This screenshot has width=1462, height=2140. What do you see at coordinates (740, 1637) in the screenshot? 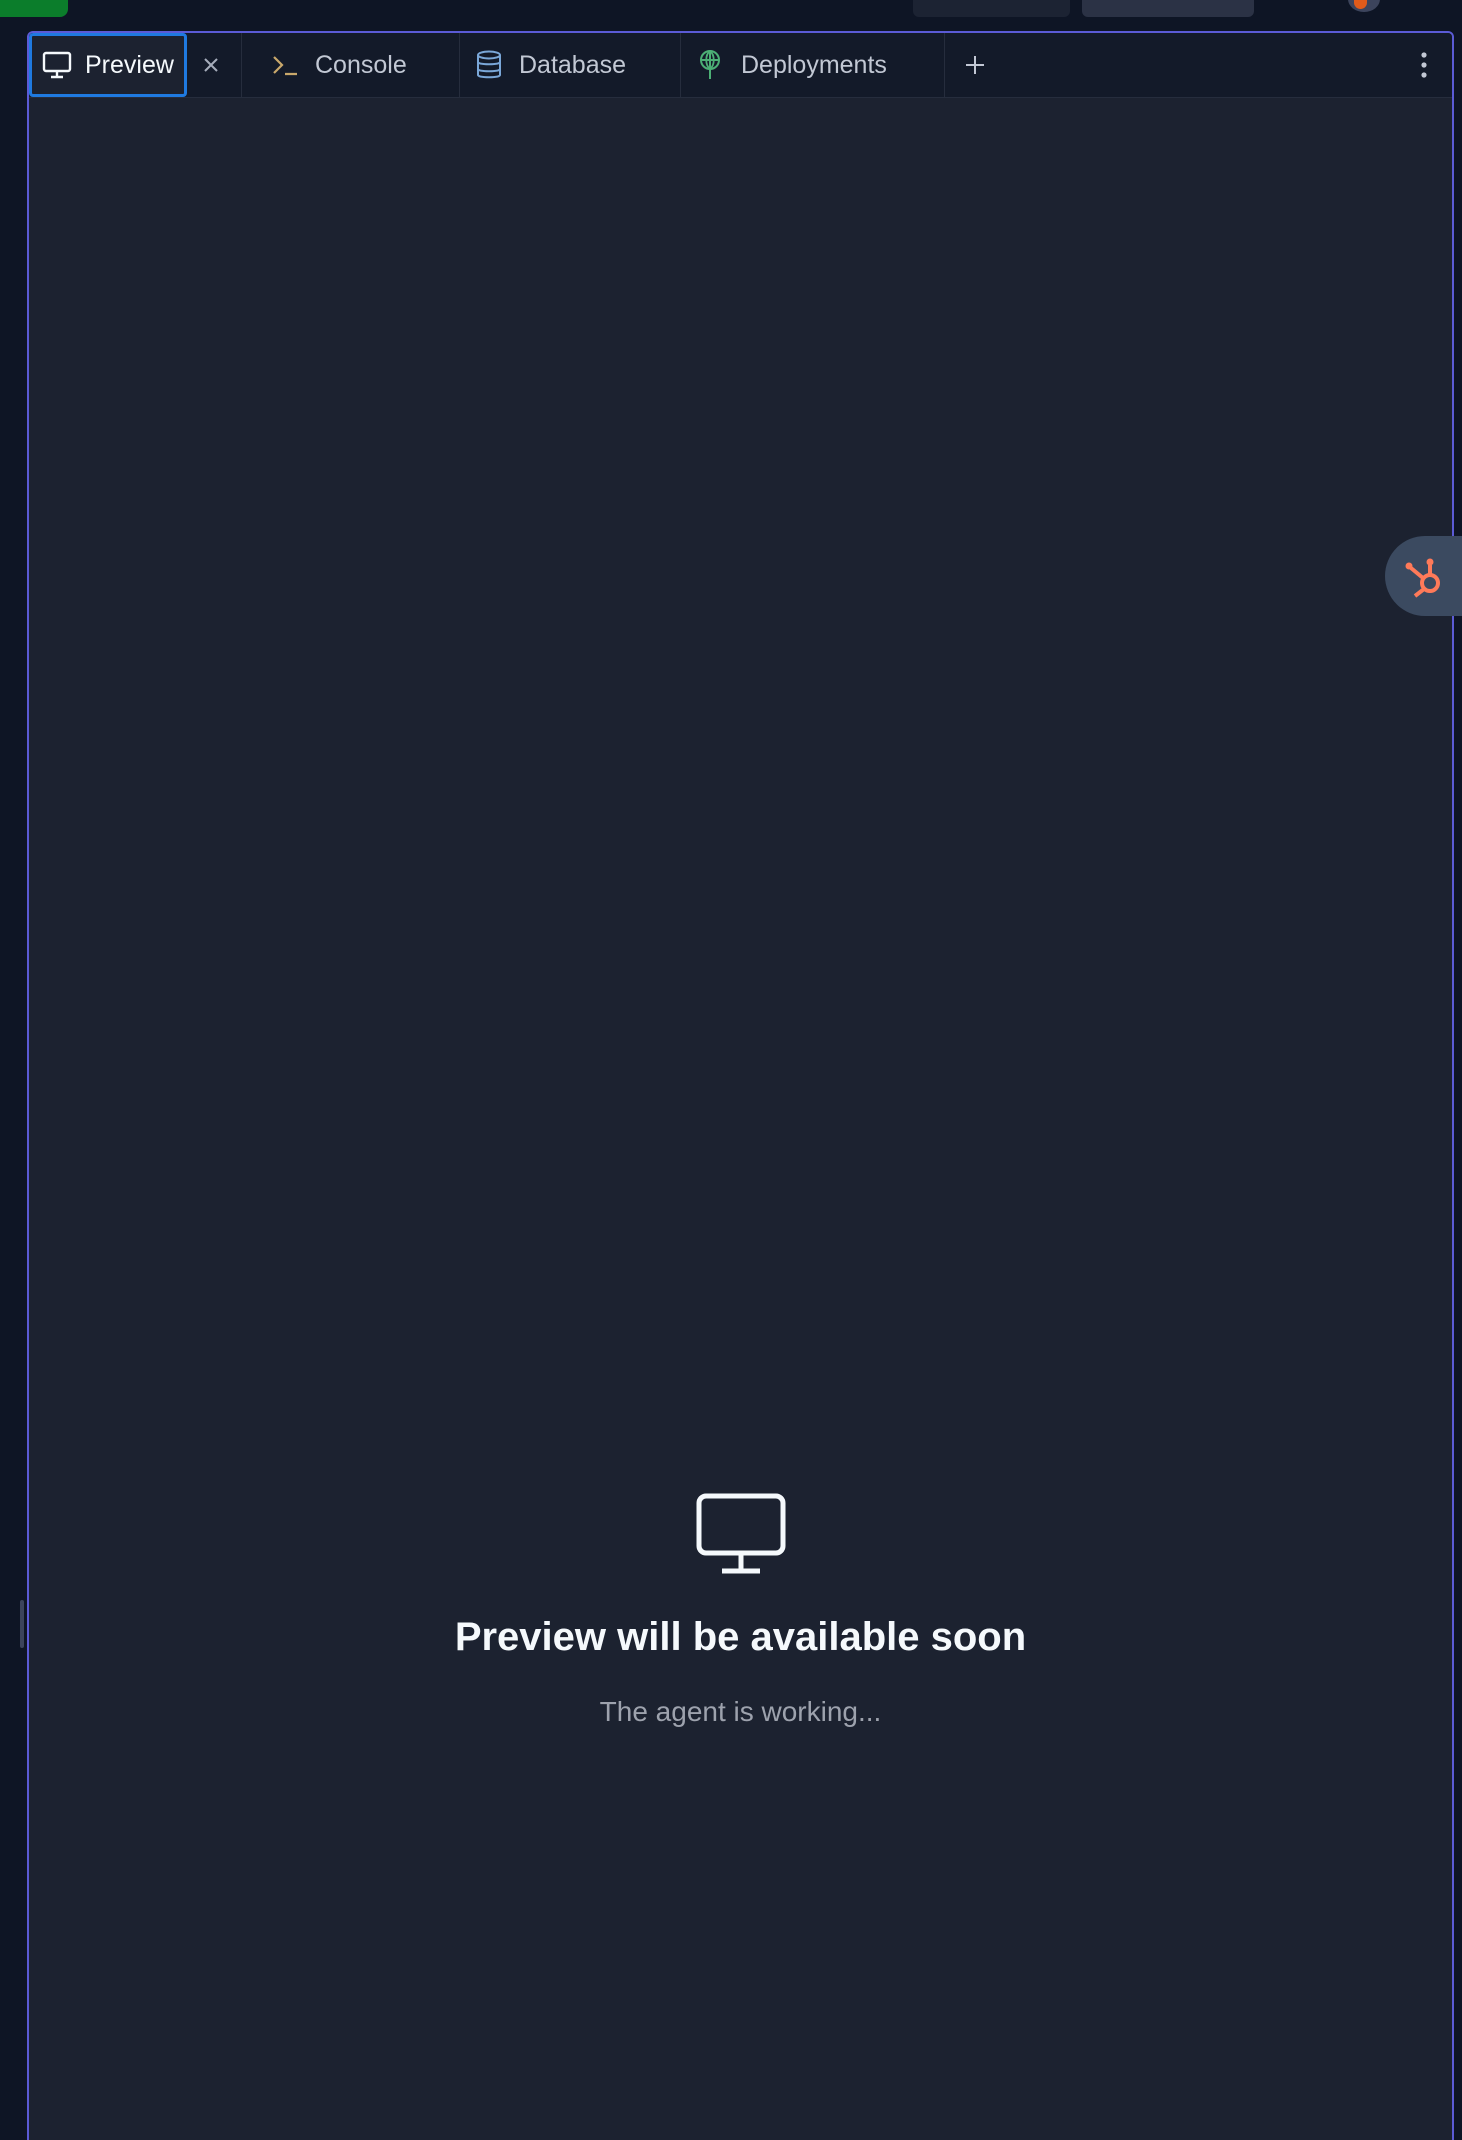
I see `empty-state-title: Preview will be available soon` at bounding box center [740, 1637].